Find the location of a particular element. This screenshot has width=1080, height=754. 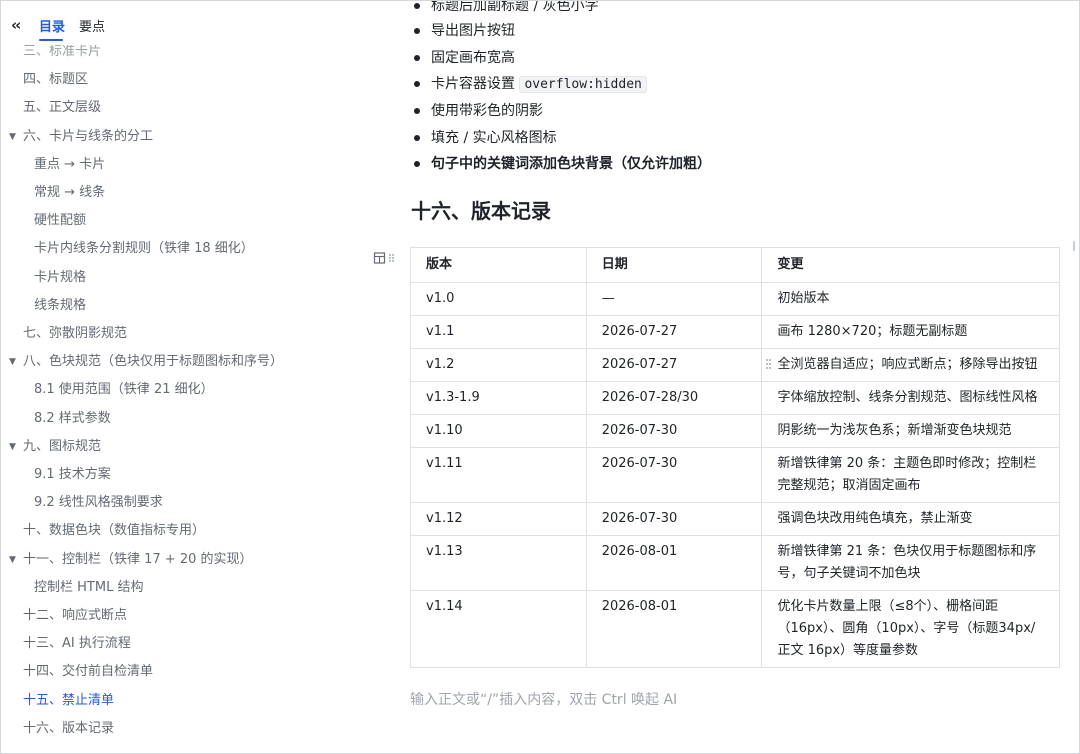

sidebar-item: ▼ 六、卡片与线条的分工 is located at coordinates (191, 137).